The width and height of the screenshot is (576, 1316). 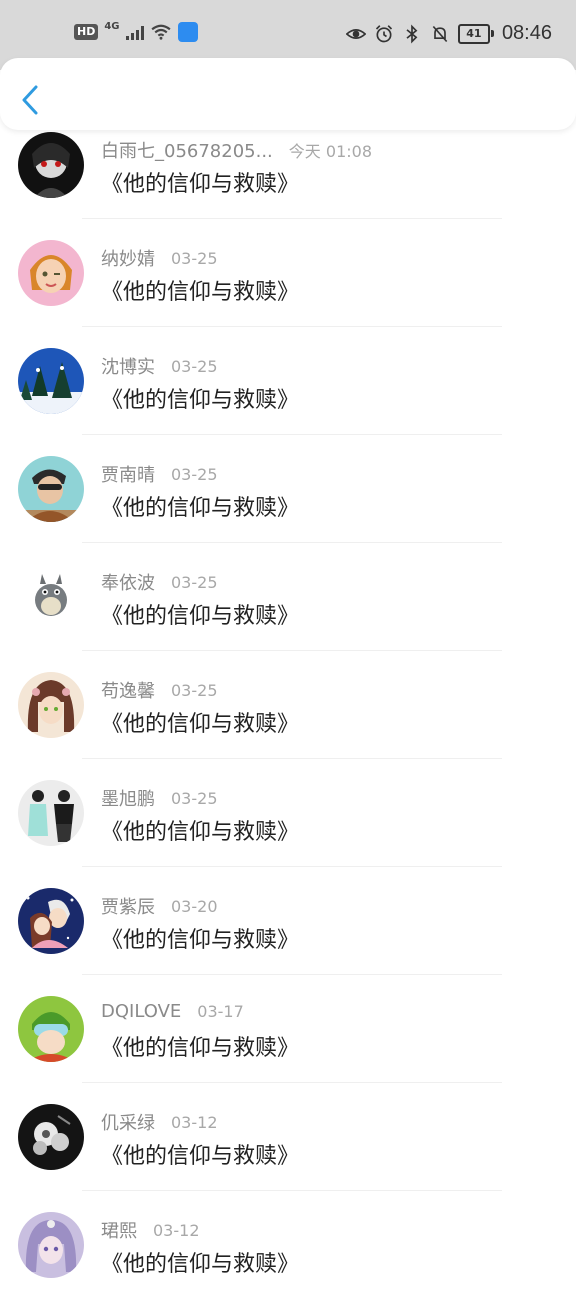 I want to click on eye-icon, so click(x=355, y=33).